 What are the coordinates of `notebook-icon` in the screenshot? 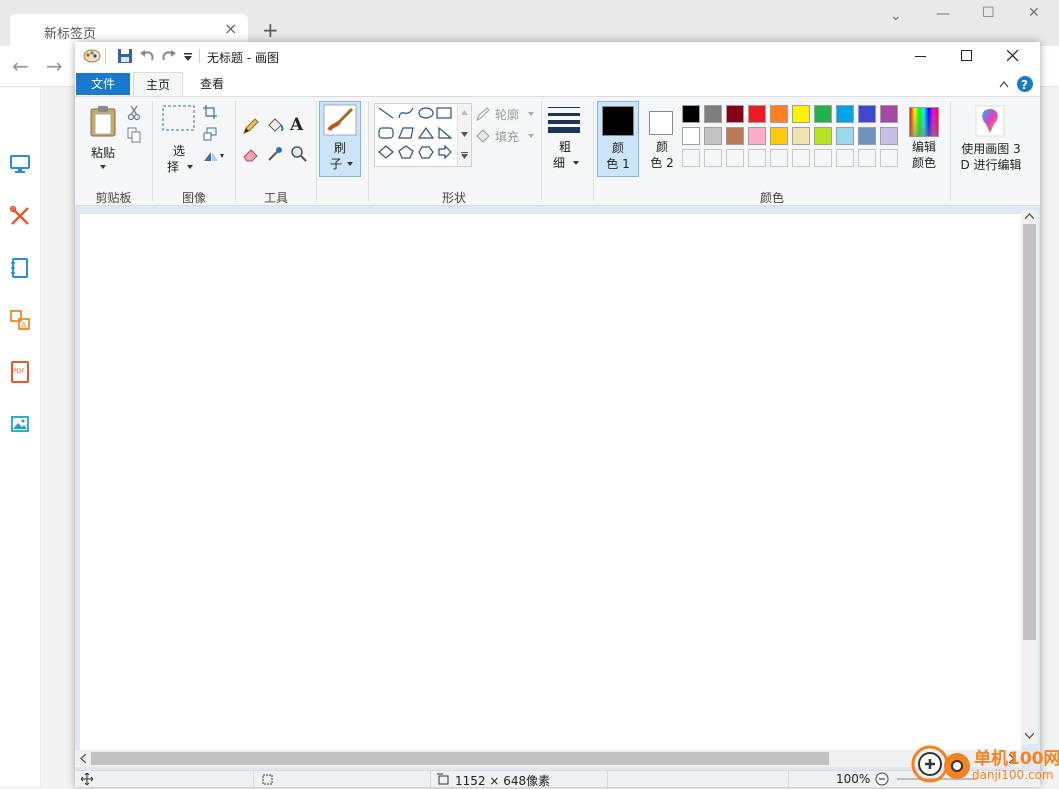 It's located at (20, 268).